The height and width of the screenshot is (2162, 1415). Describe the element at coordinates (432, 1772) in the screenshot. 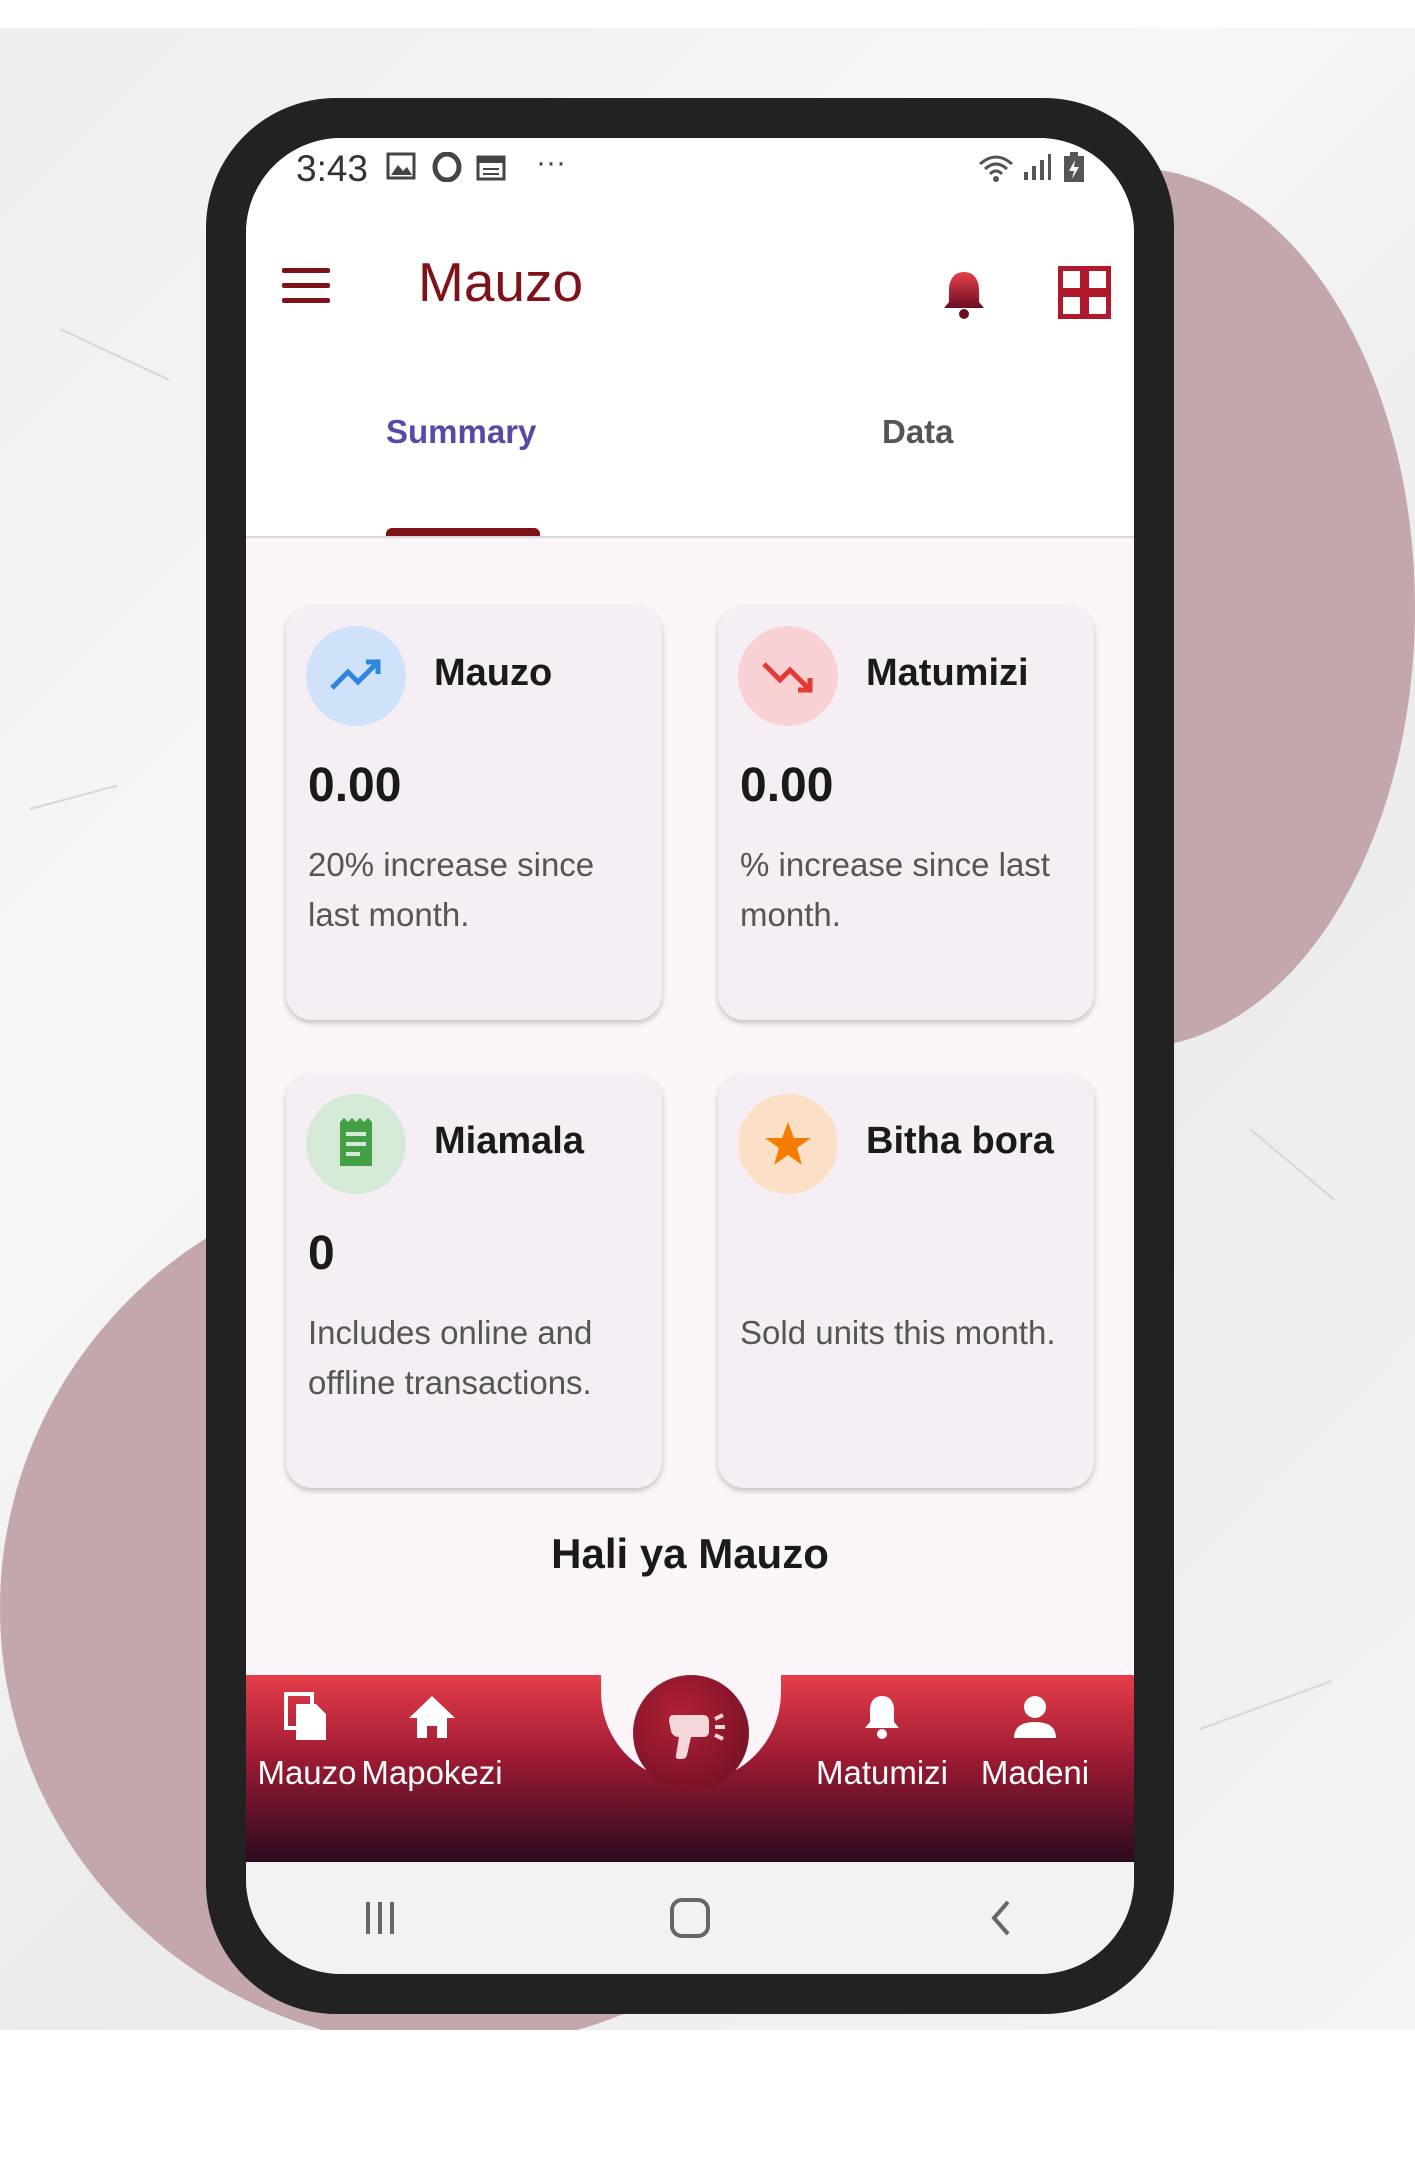

I see `nav-label: Mapokezi` at that location.